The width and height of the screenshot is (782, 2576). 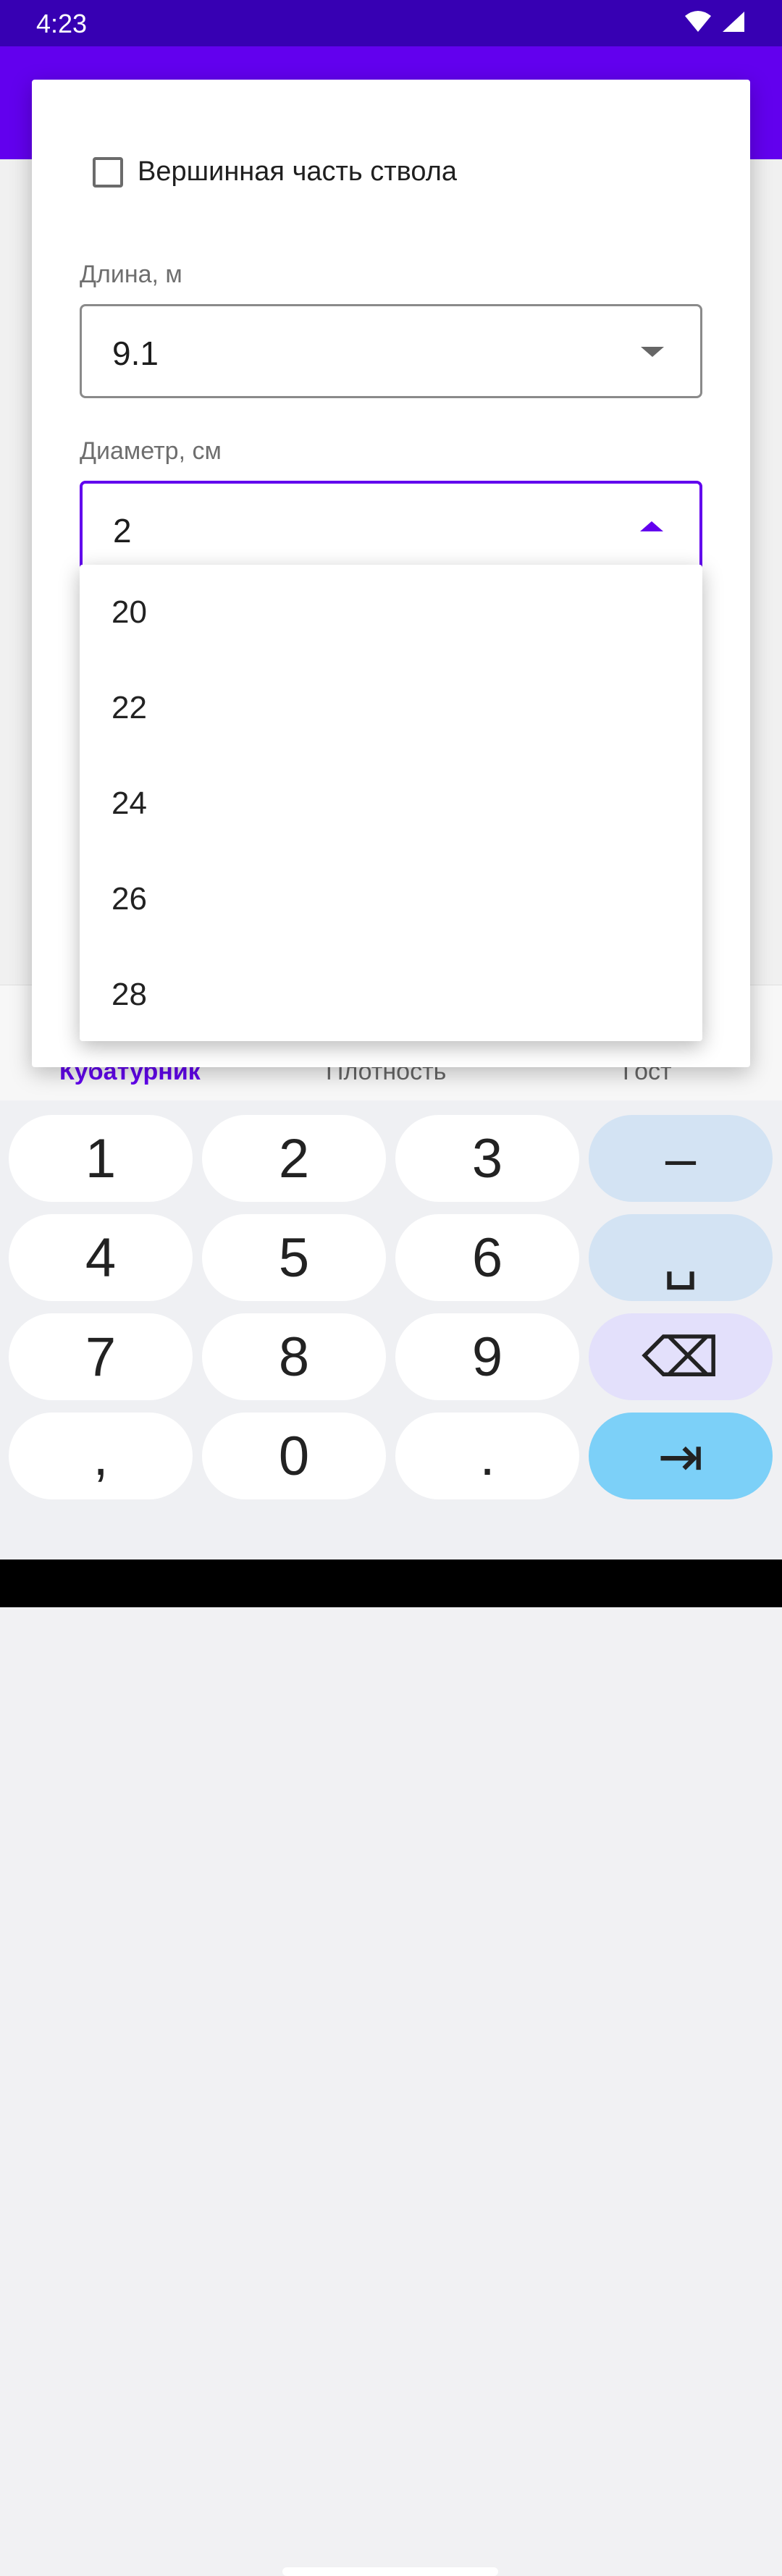 What do you see at coordinates (62, 23) in the screenshot?
I see `status-time: 4:23` at bounding box center [62, 23].